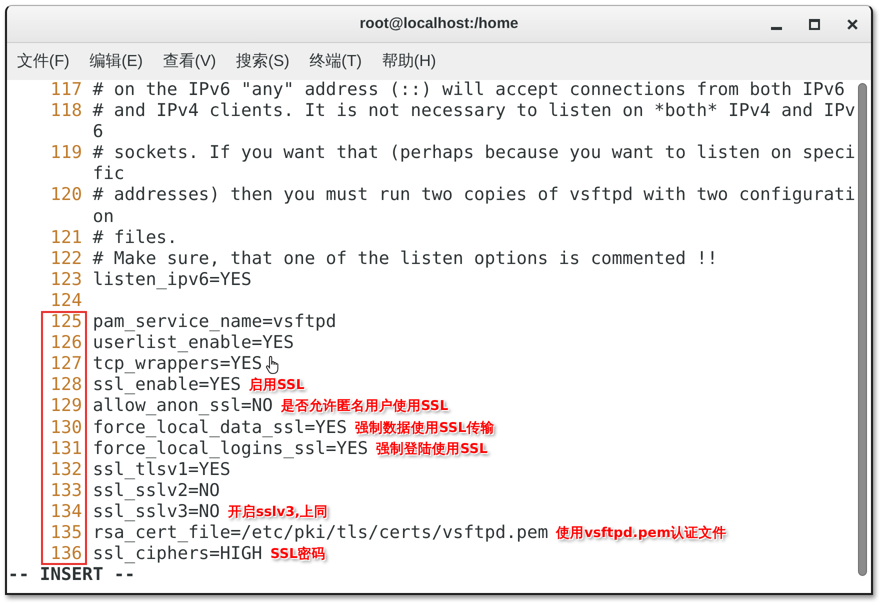  Describe the element at coordinates (66, 554) in the screenshot. I see `line-number: 136` at that location.